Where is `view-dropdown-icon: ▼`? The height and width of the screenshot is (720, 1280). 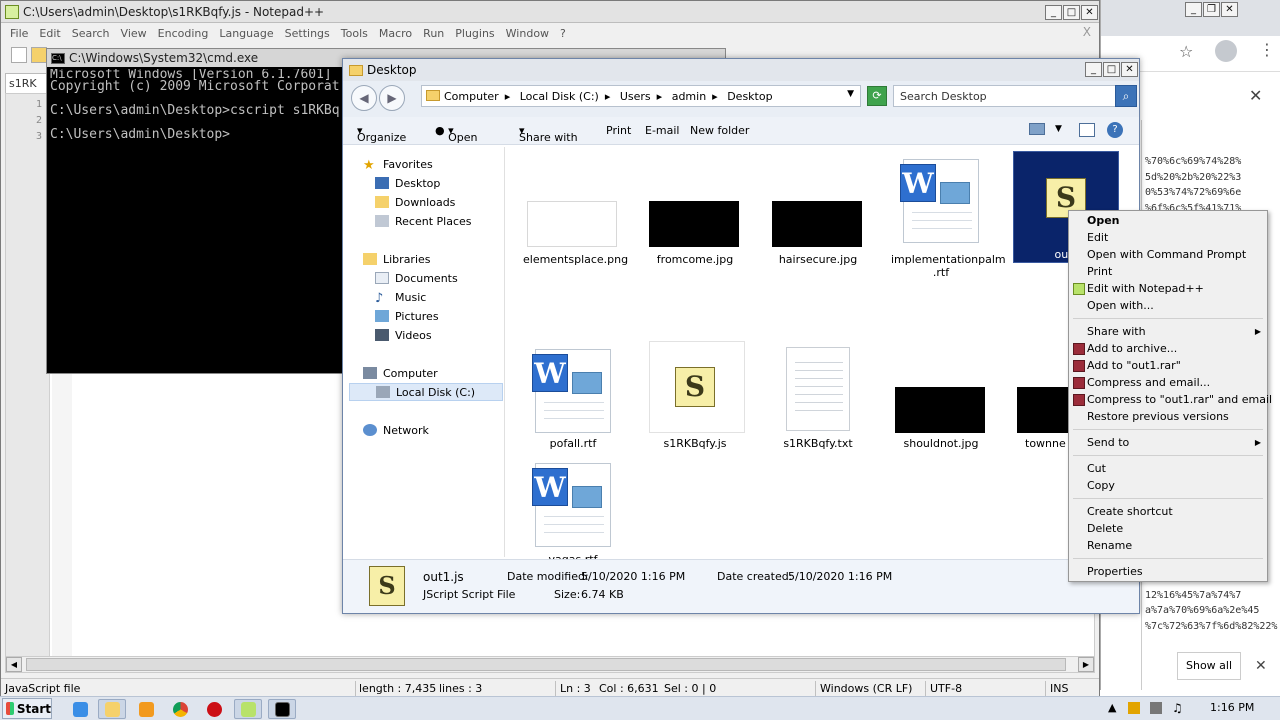 view-dropdown-icon: ▼ is located at coordinates (1058, 129).